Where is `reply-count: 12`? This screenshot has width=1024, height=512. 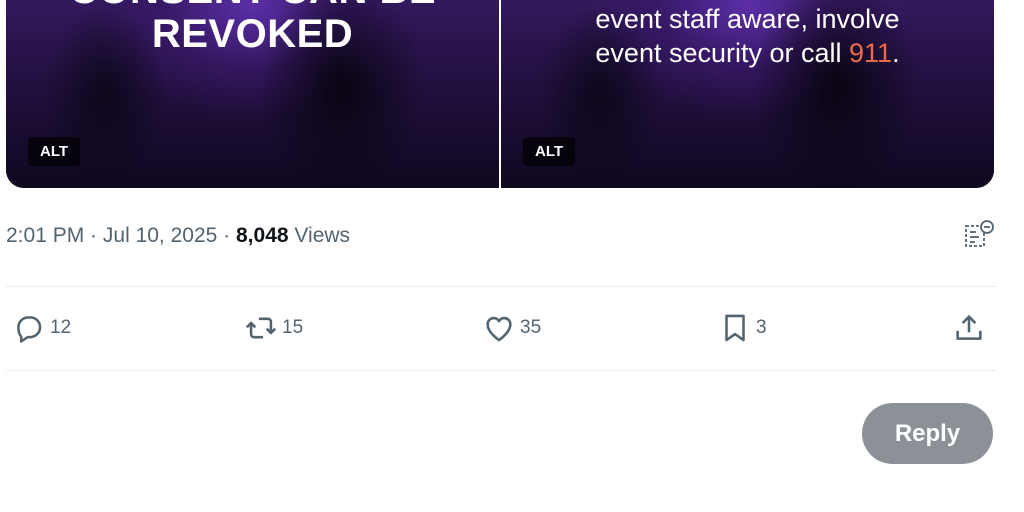 reply-count: 12 is located at coordinates (61, 327).